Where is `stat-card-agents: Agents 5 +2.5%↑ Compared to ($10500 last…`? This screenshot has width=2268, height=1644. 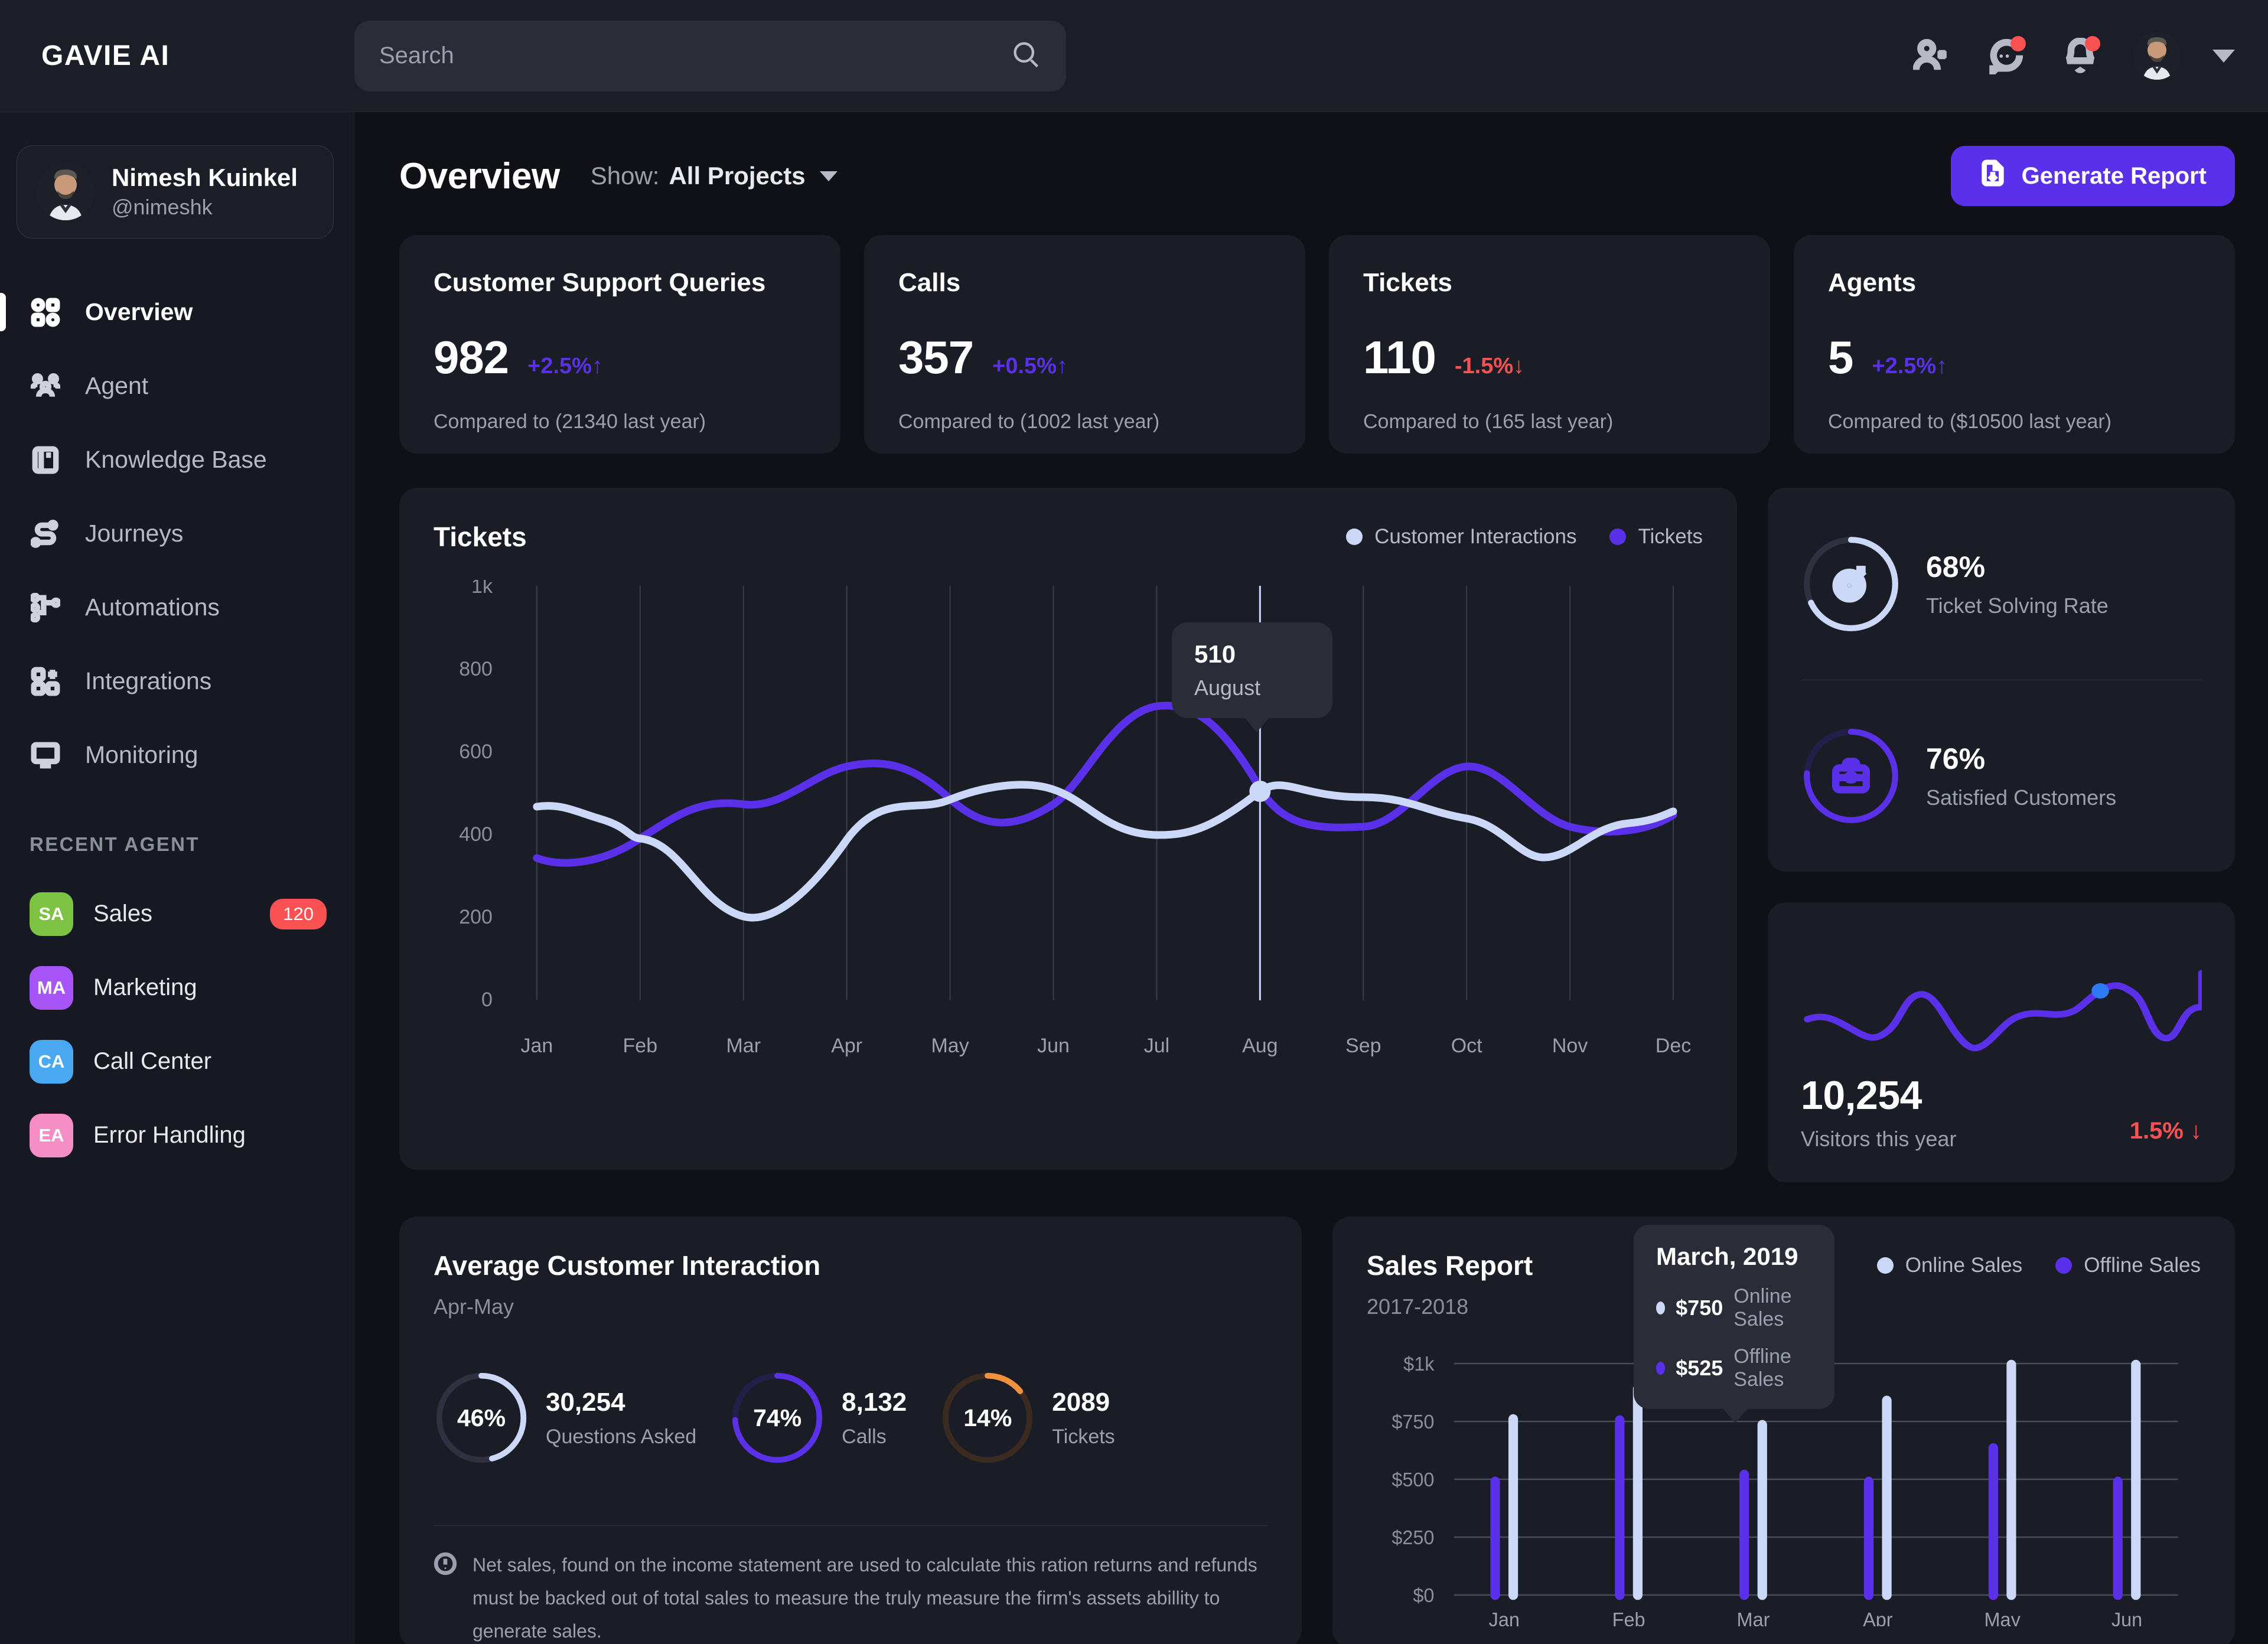
stat-card-agents: Agents 5 +2.5%↑ Compared to ($10500 last… is located at coordinates (2014, 345).